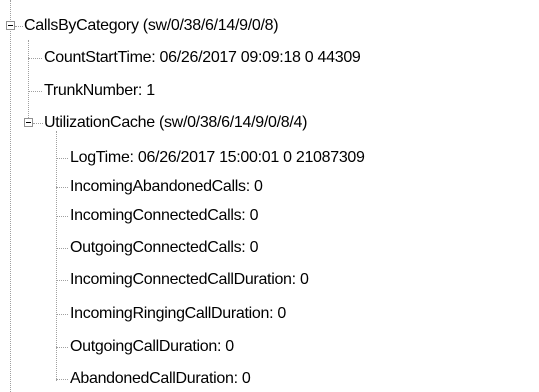 The height and width of the screenshot is (392, 539). Describe the element at coordinates (99, 91) in the screenshot. I see `tree-node-trunk-number: TrunkNumber: 1` at that location.